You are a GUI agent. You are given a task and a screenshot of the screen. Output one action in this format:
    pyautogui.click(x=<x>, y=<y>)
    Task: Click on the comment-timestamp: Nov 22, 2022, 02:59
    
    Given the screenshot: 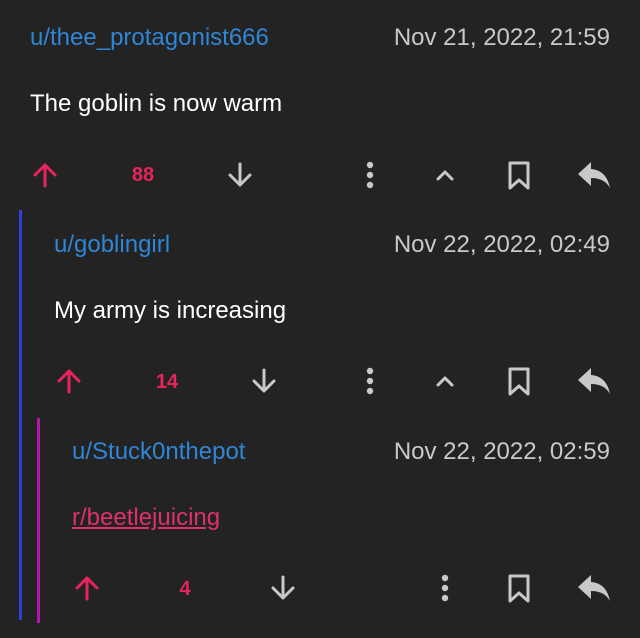 What is the action you would take?
    pyautogui.click(x=501, y=451)
    